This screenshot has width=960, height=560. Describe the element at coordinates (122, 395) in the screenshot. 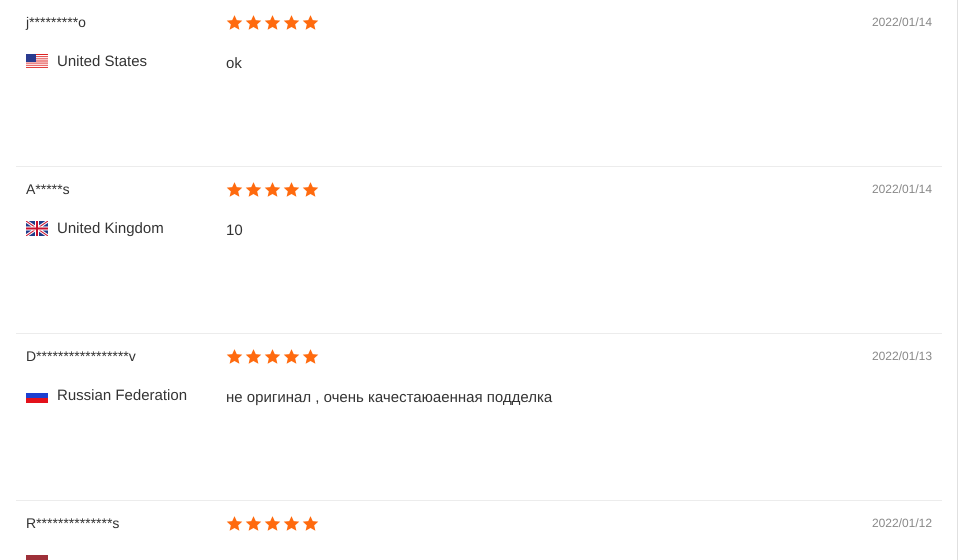

I see `country-name: Russian Federation` at that location.